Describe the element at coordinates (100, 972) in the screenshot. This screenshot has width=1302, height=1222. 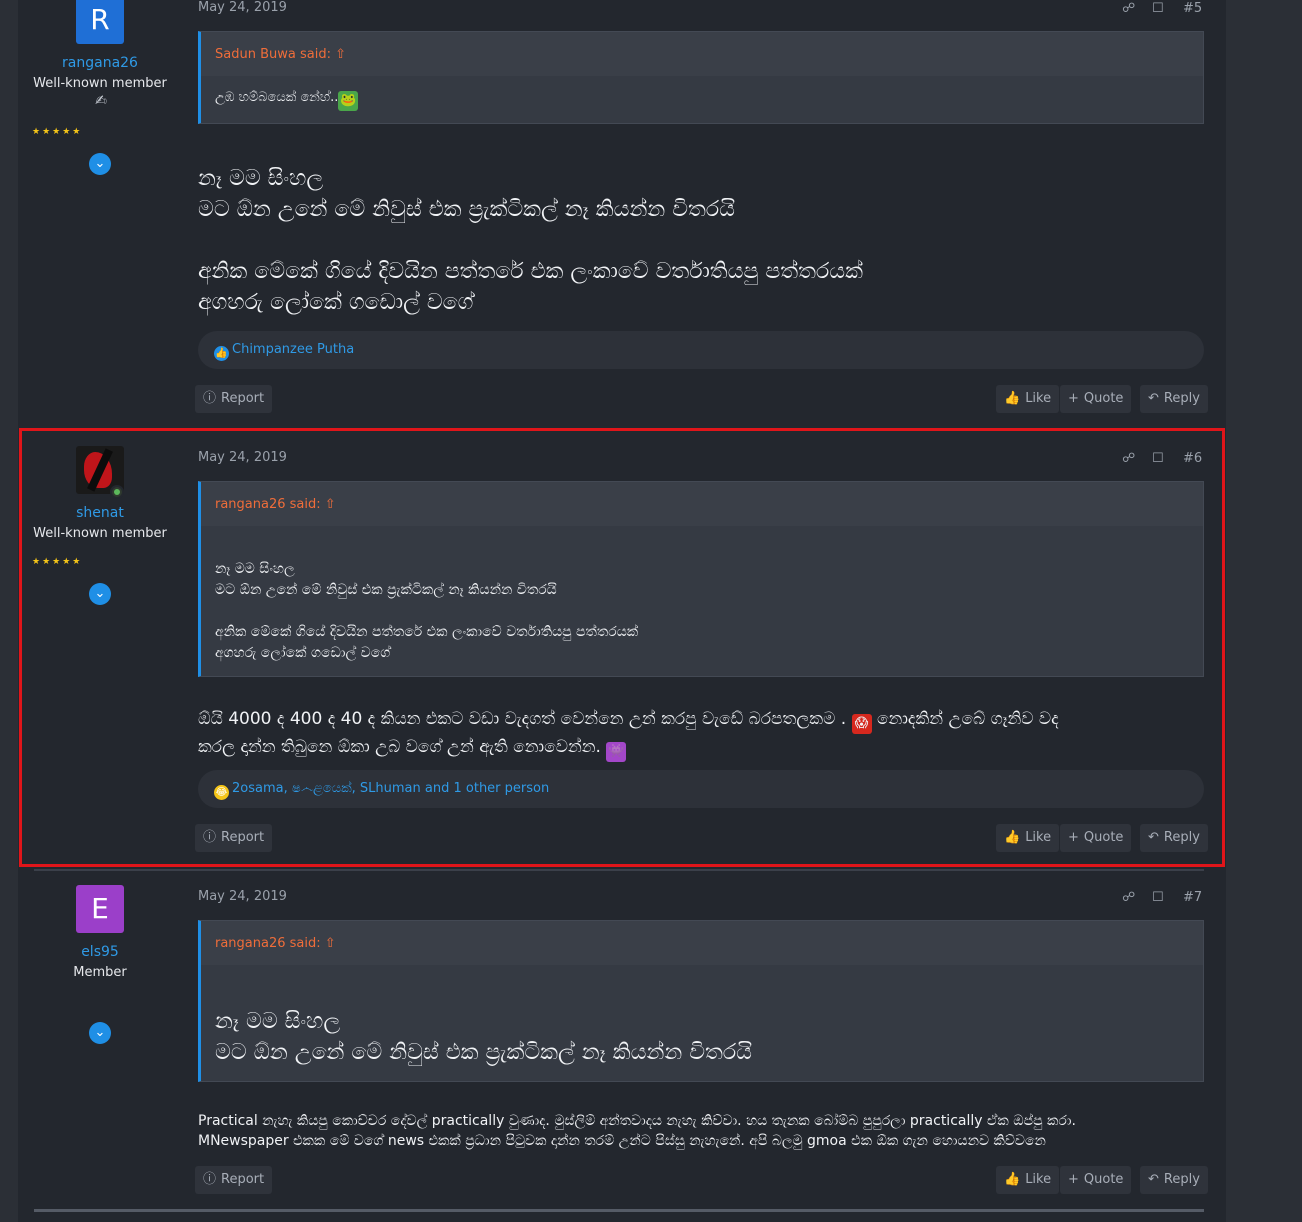
I see `user-title: Member` at that location.